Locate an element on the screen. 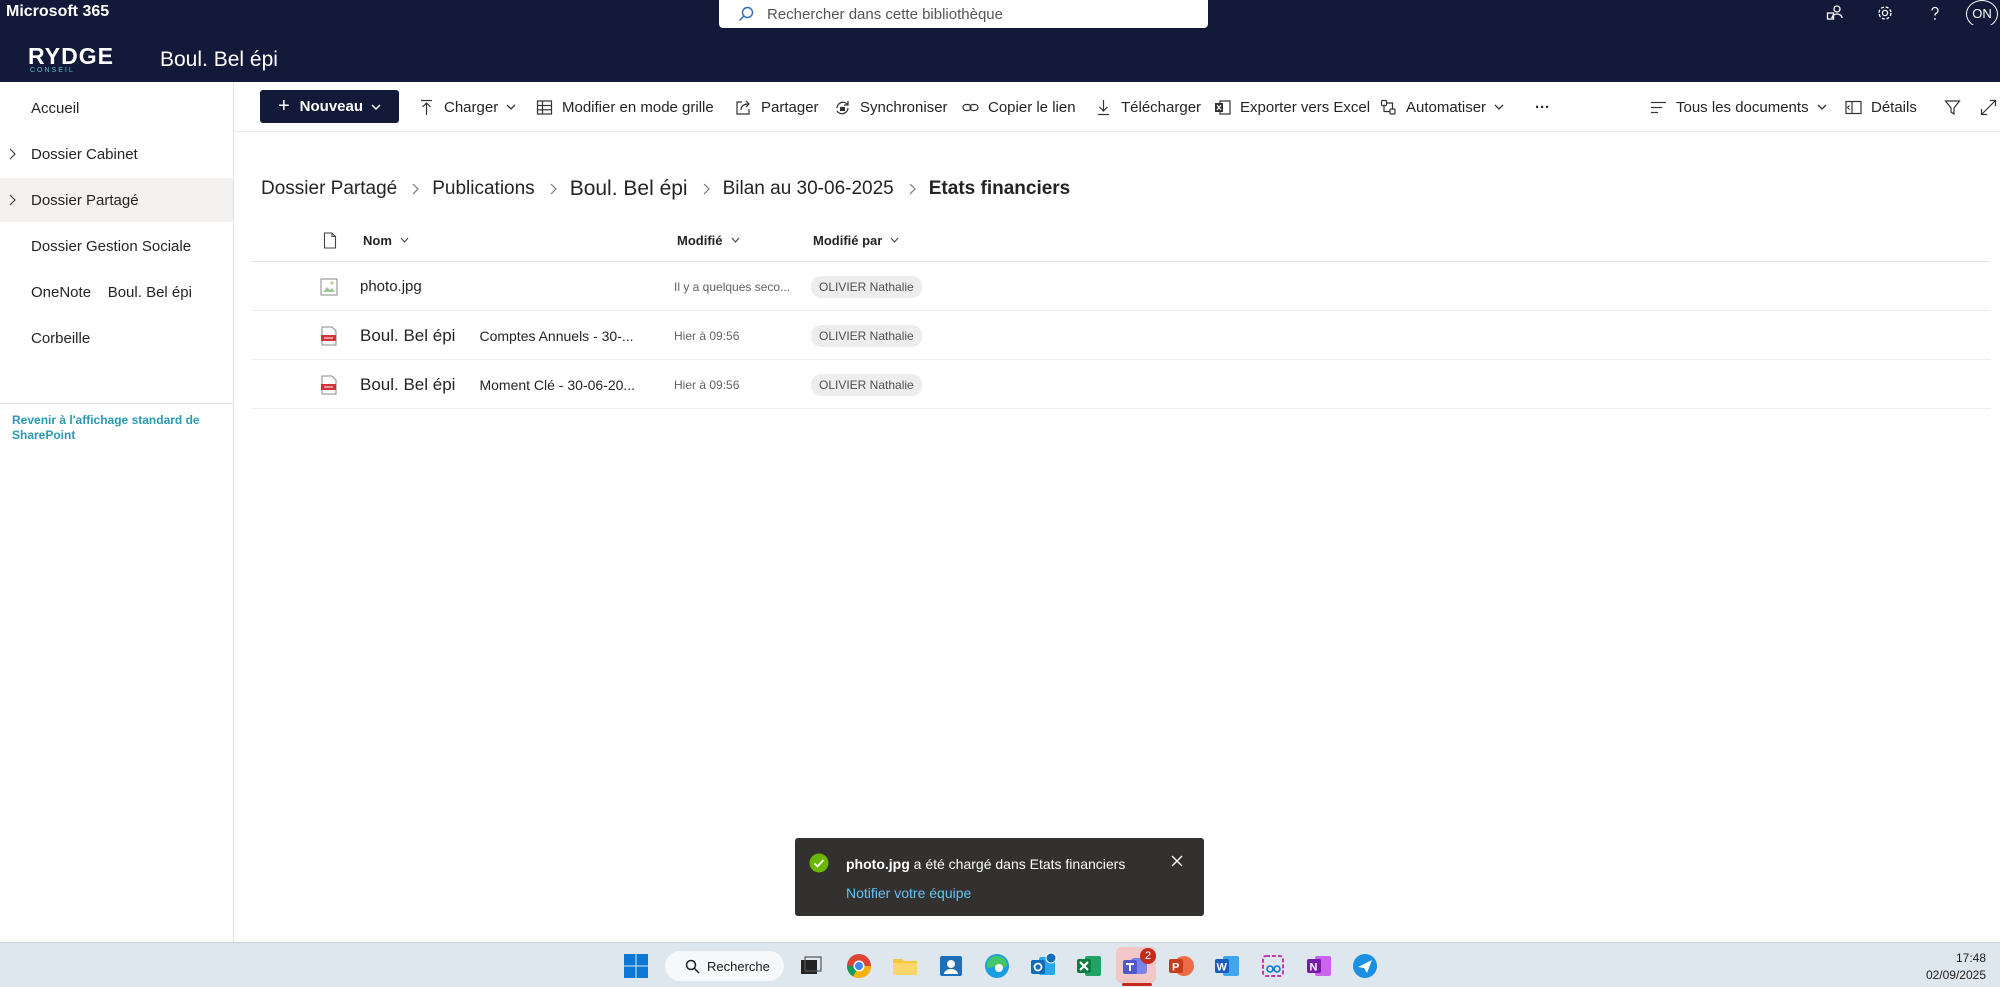  outlook-icon is located at coordinates (1043, 966).